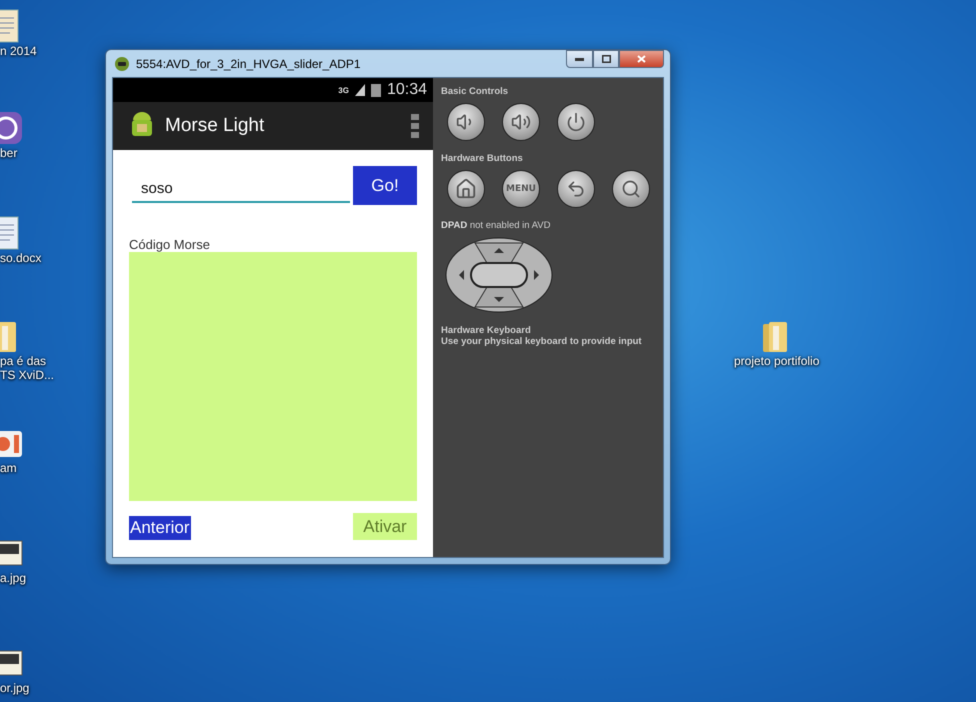 The height and width of the screenshot is (702, 976). Describe the element at coordinates (359, 90) in the screenshot. I see `signal-icon` at that location.